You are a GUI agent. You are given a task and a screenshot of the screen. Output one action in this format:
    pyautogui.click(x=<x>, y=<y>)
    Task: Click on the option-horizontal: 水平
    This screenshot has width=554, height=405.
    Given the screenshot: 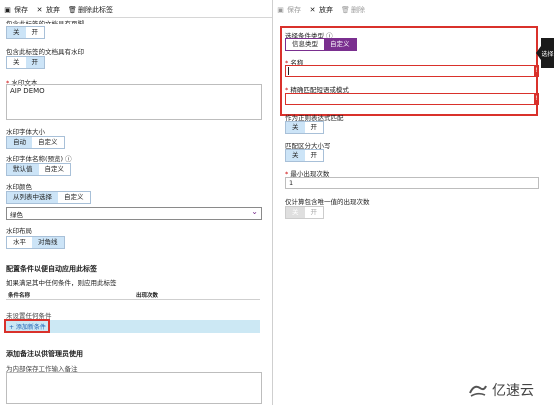 What is the action you would take?
    pyautogui.click(x=19, y=242)
    